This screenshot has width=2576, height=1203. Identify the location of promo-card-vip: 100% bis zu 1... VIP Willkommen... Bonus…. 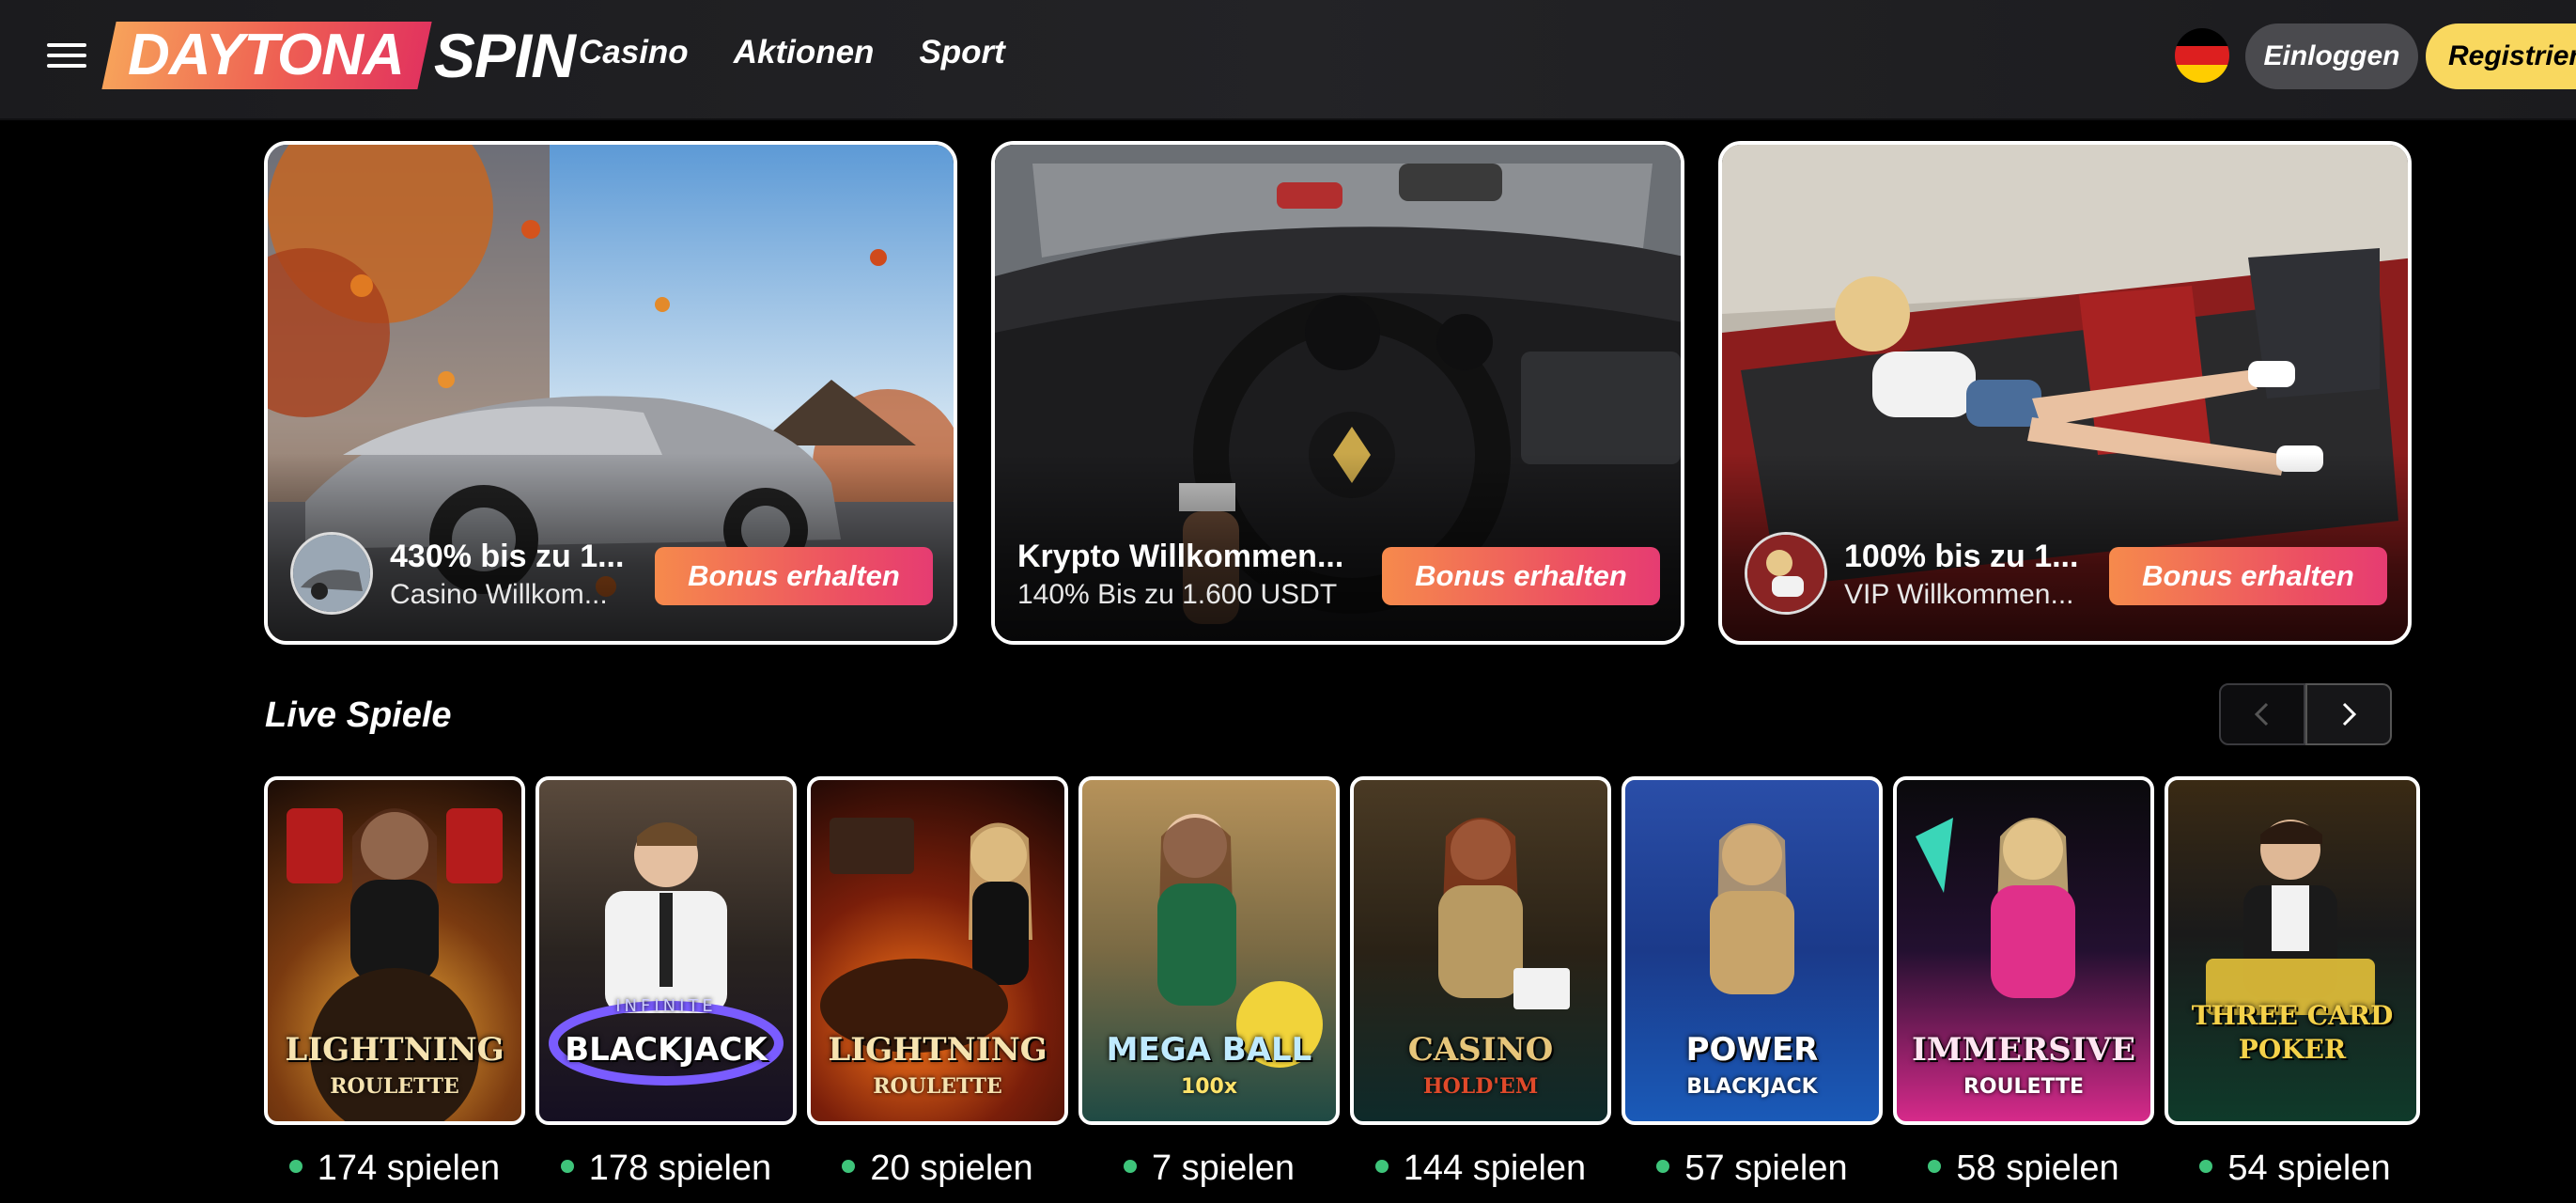
(2065, 393).